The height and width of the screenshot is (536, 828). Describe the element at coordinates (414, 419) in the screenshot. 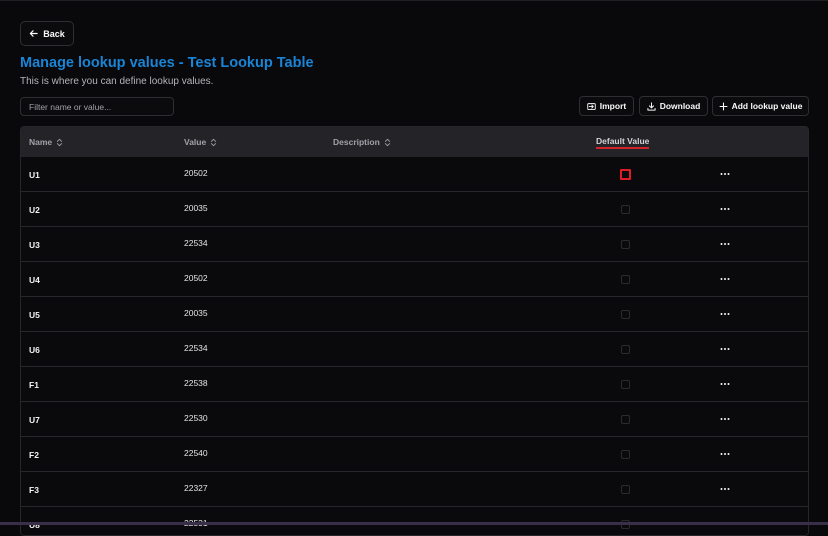

I see `table-row: U7 22530` at that location.